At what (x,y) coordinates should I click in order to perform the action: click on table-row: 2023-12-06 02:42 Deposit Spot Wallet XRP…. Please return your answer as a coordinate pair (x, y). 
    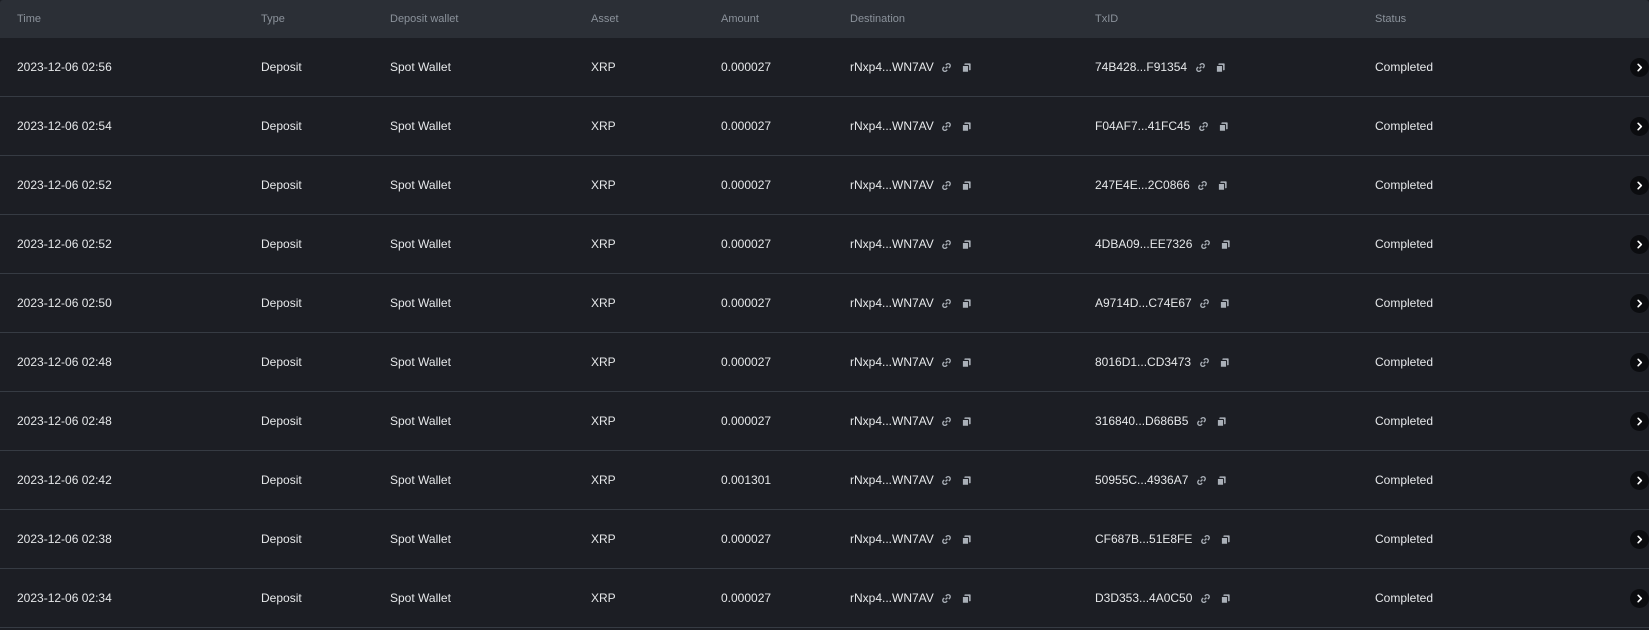
    Looking at the image, I should click on (824, 480).